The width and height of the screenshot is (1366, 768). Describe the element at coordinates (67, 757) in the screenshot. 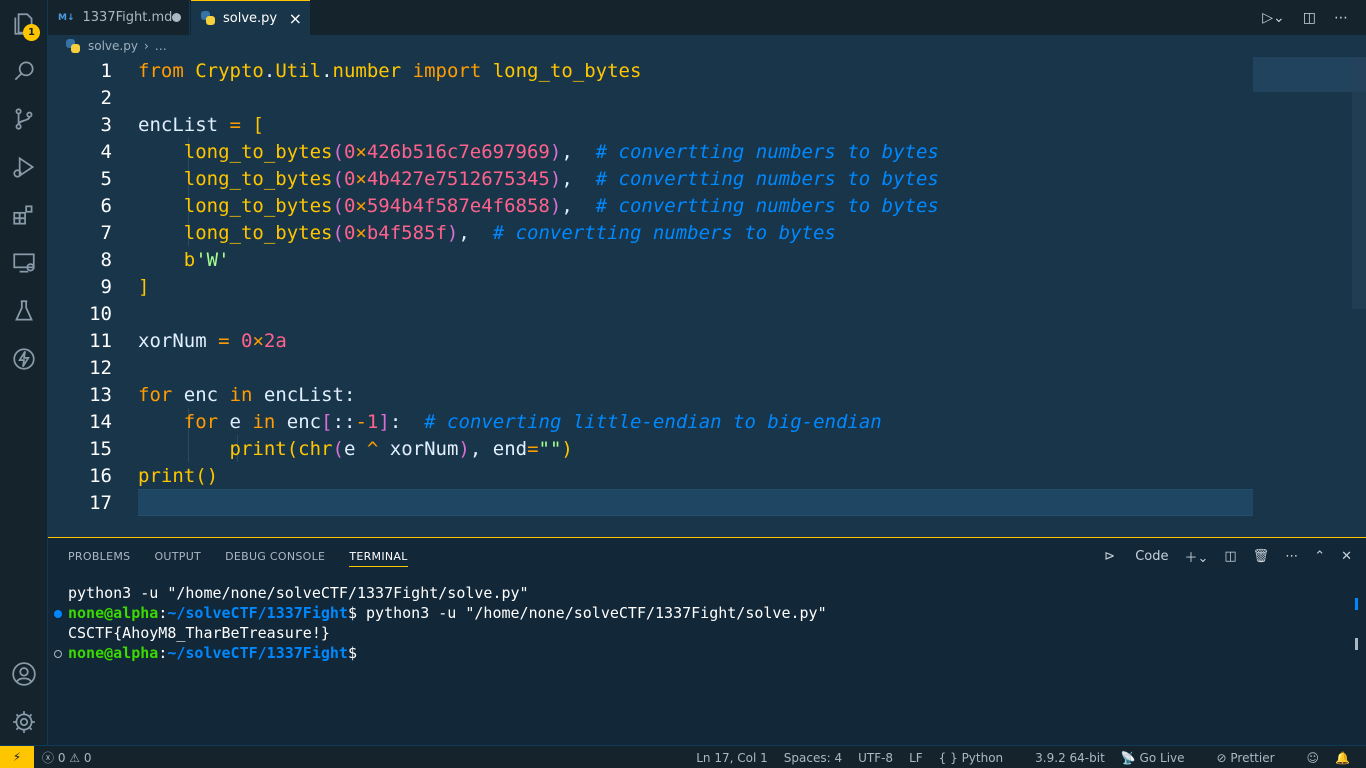

I see `problems-status: ⓧ 0 ⚠ 0` at that location.